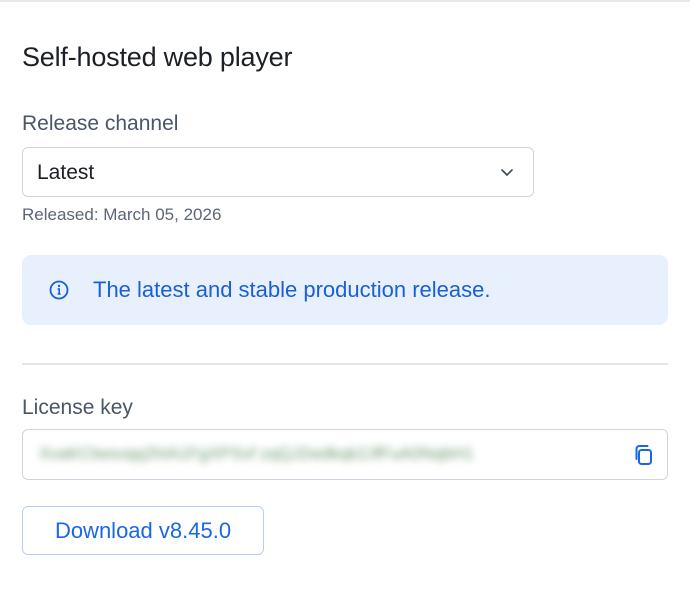 The height and width of the screenshot is (598, 690). I want to click on license-key-label: License key, so click(77, 407).